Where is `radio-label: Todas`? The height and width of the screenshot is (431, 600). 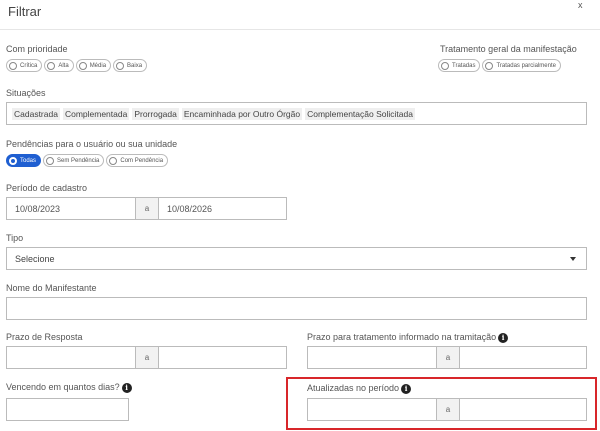
radio-label: Todas is located at coordinates (28, 160).